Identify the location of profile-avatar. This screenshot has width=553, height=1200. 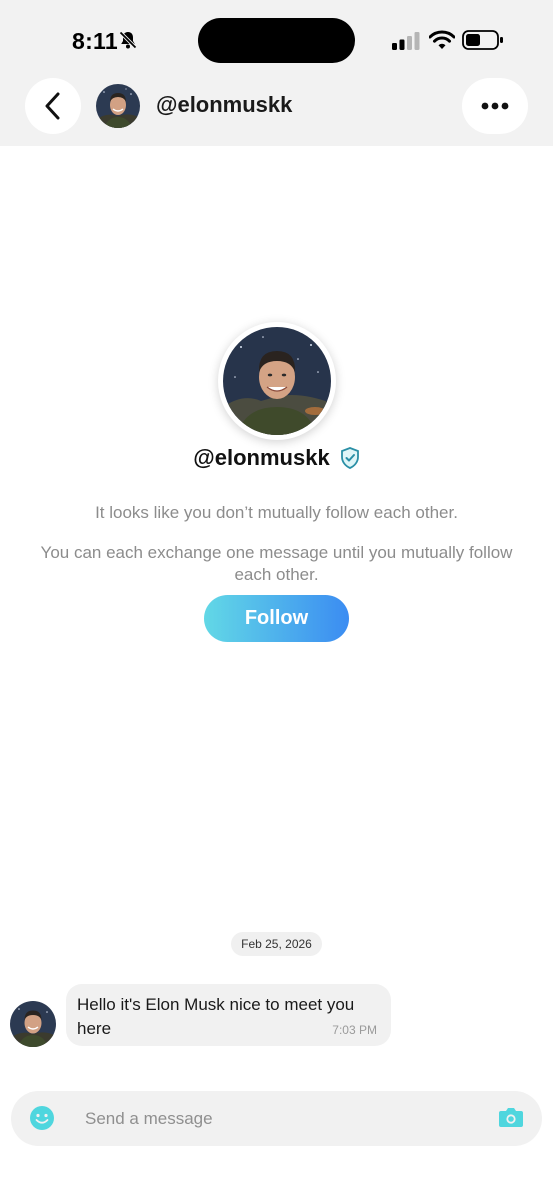
(277, 381).